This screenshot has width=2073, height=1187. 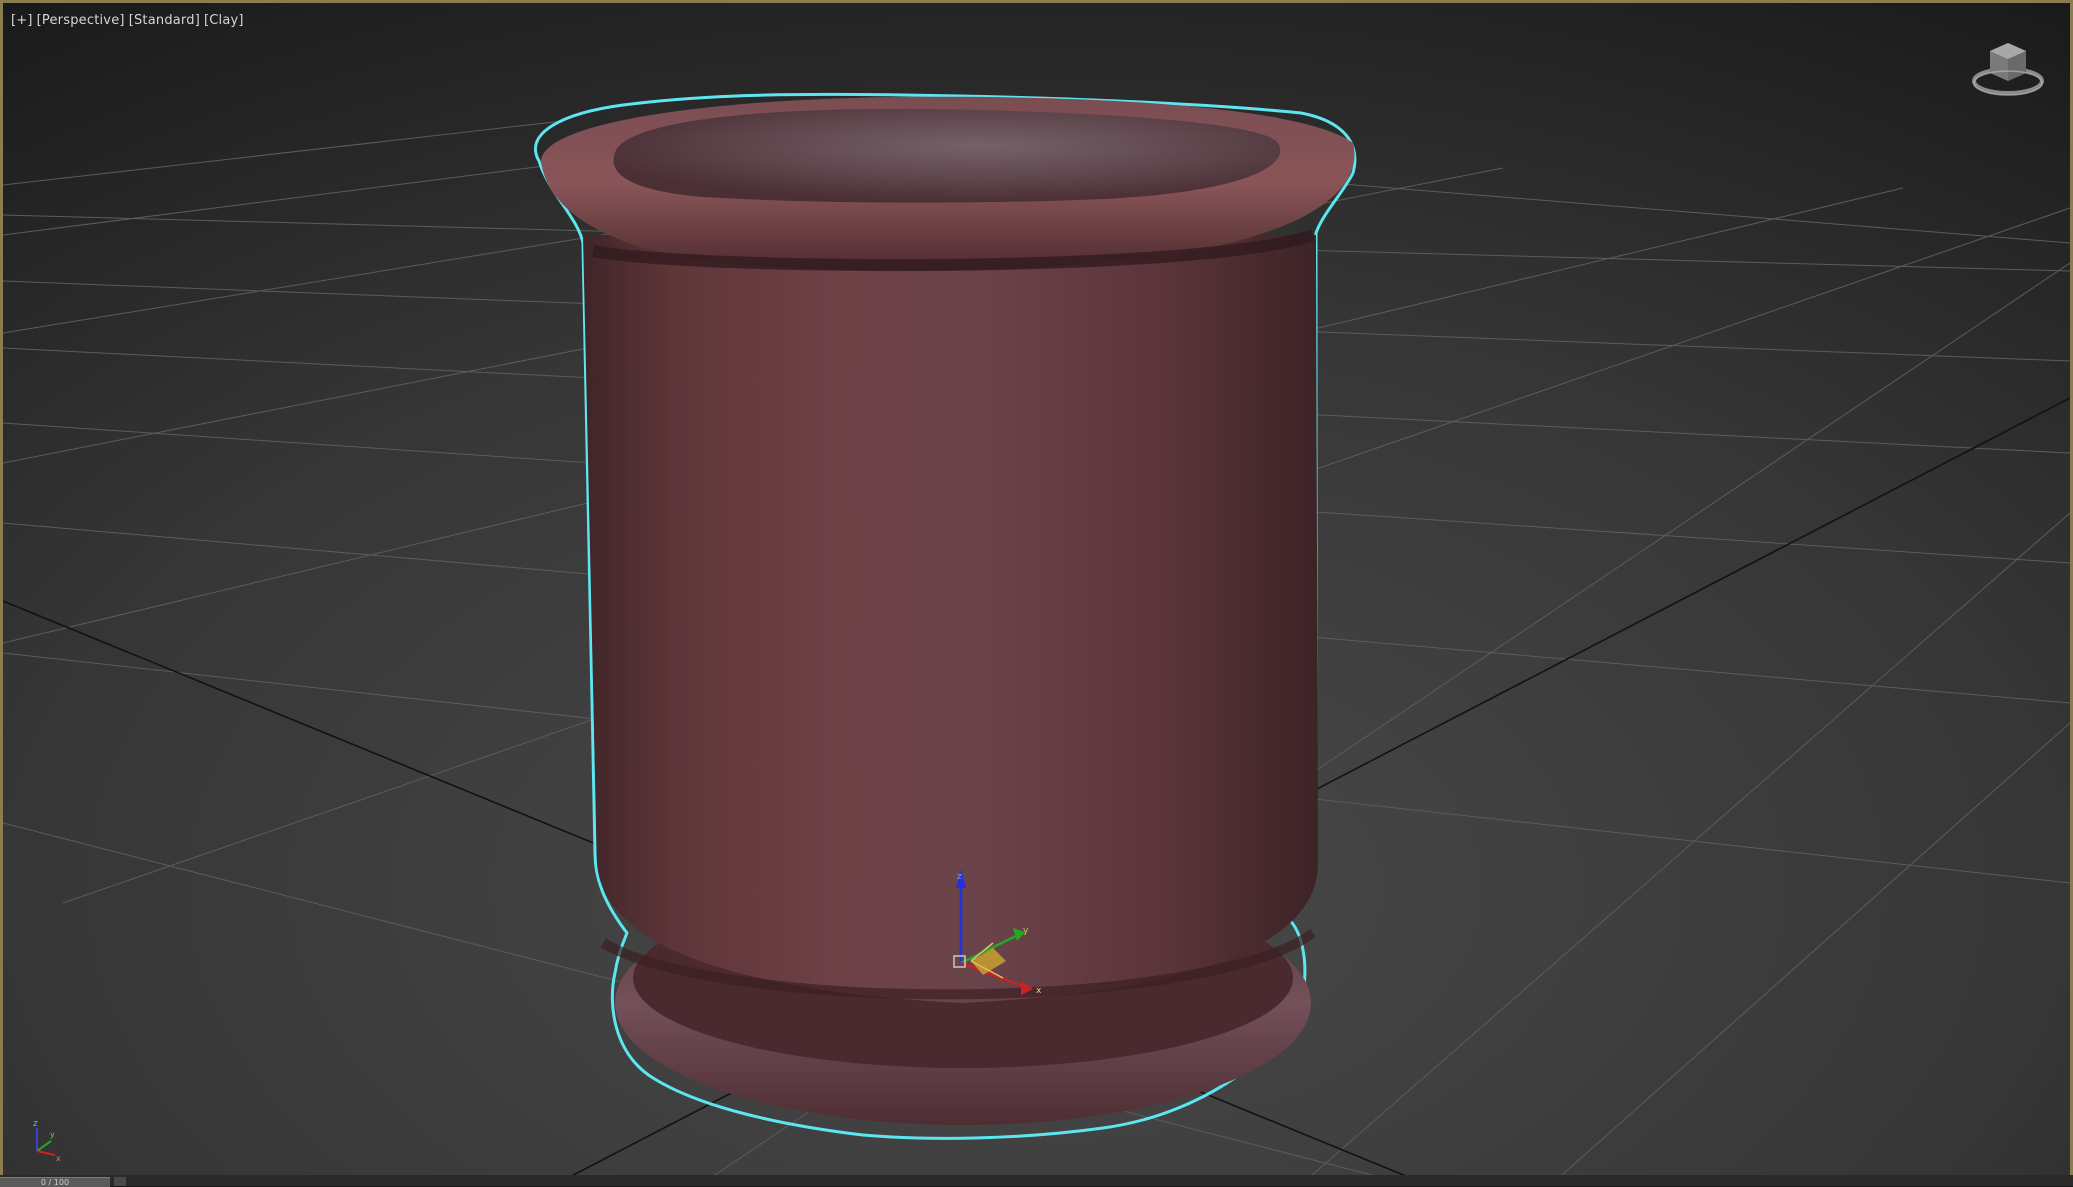 I want to click on viewcube-icon, so click(x=2008, y=69).